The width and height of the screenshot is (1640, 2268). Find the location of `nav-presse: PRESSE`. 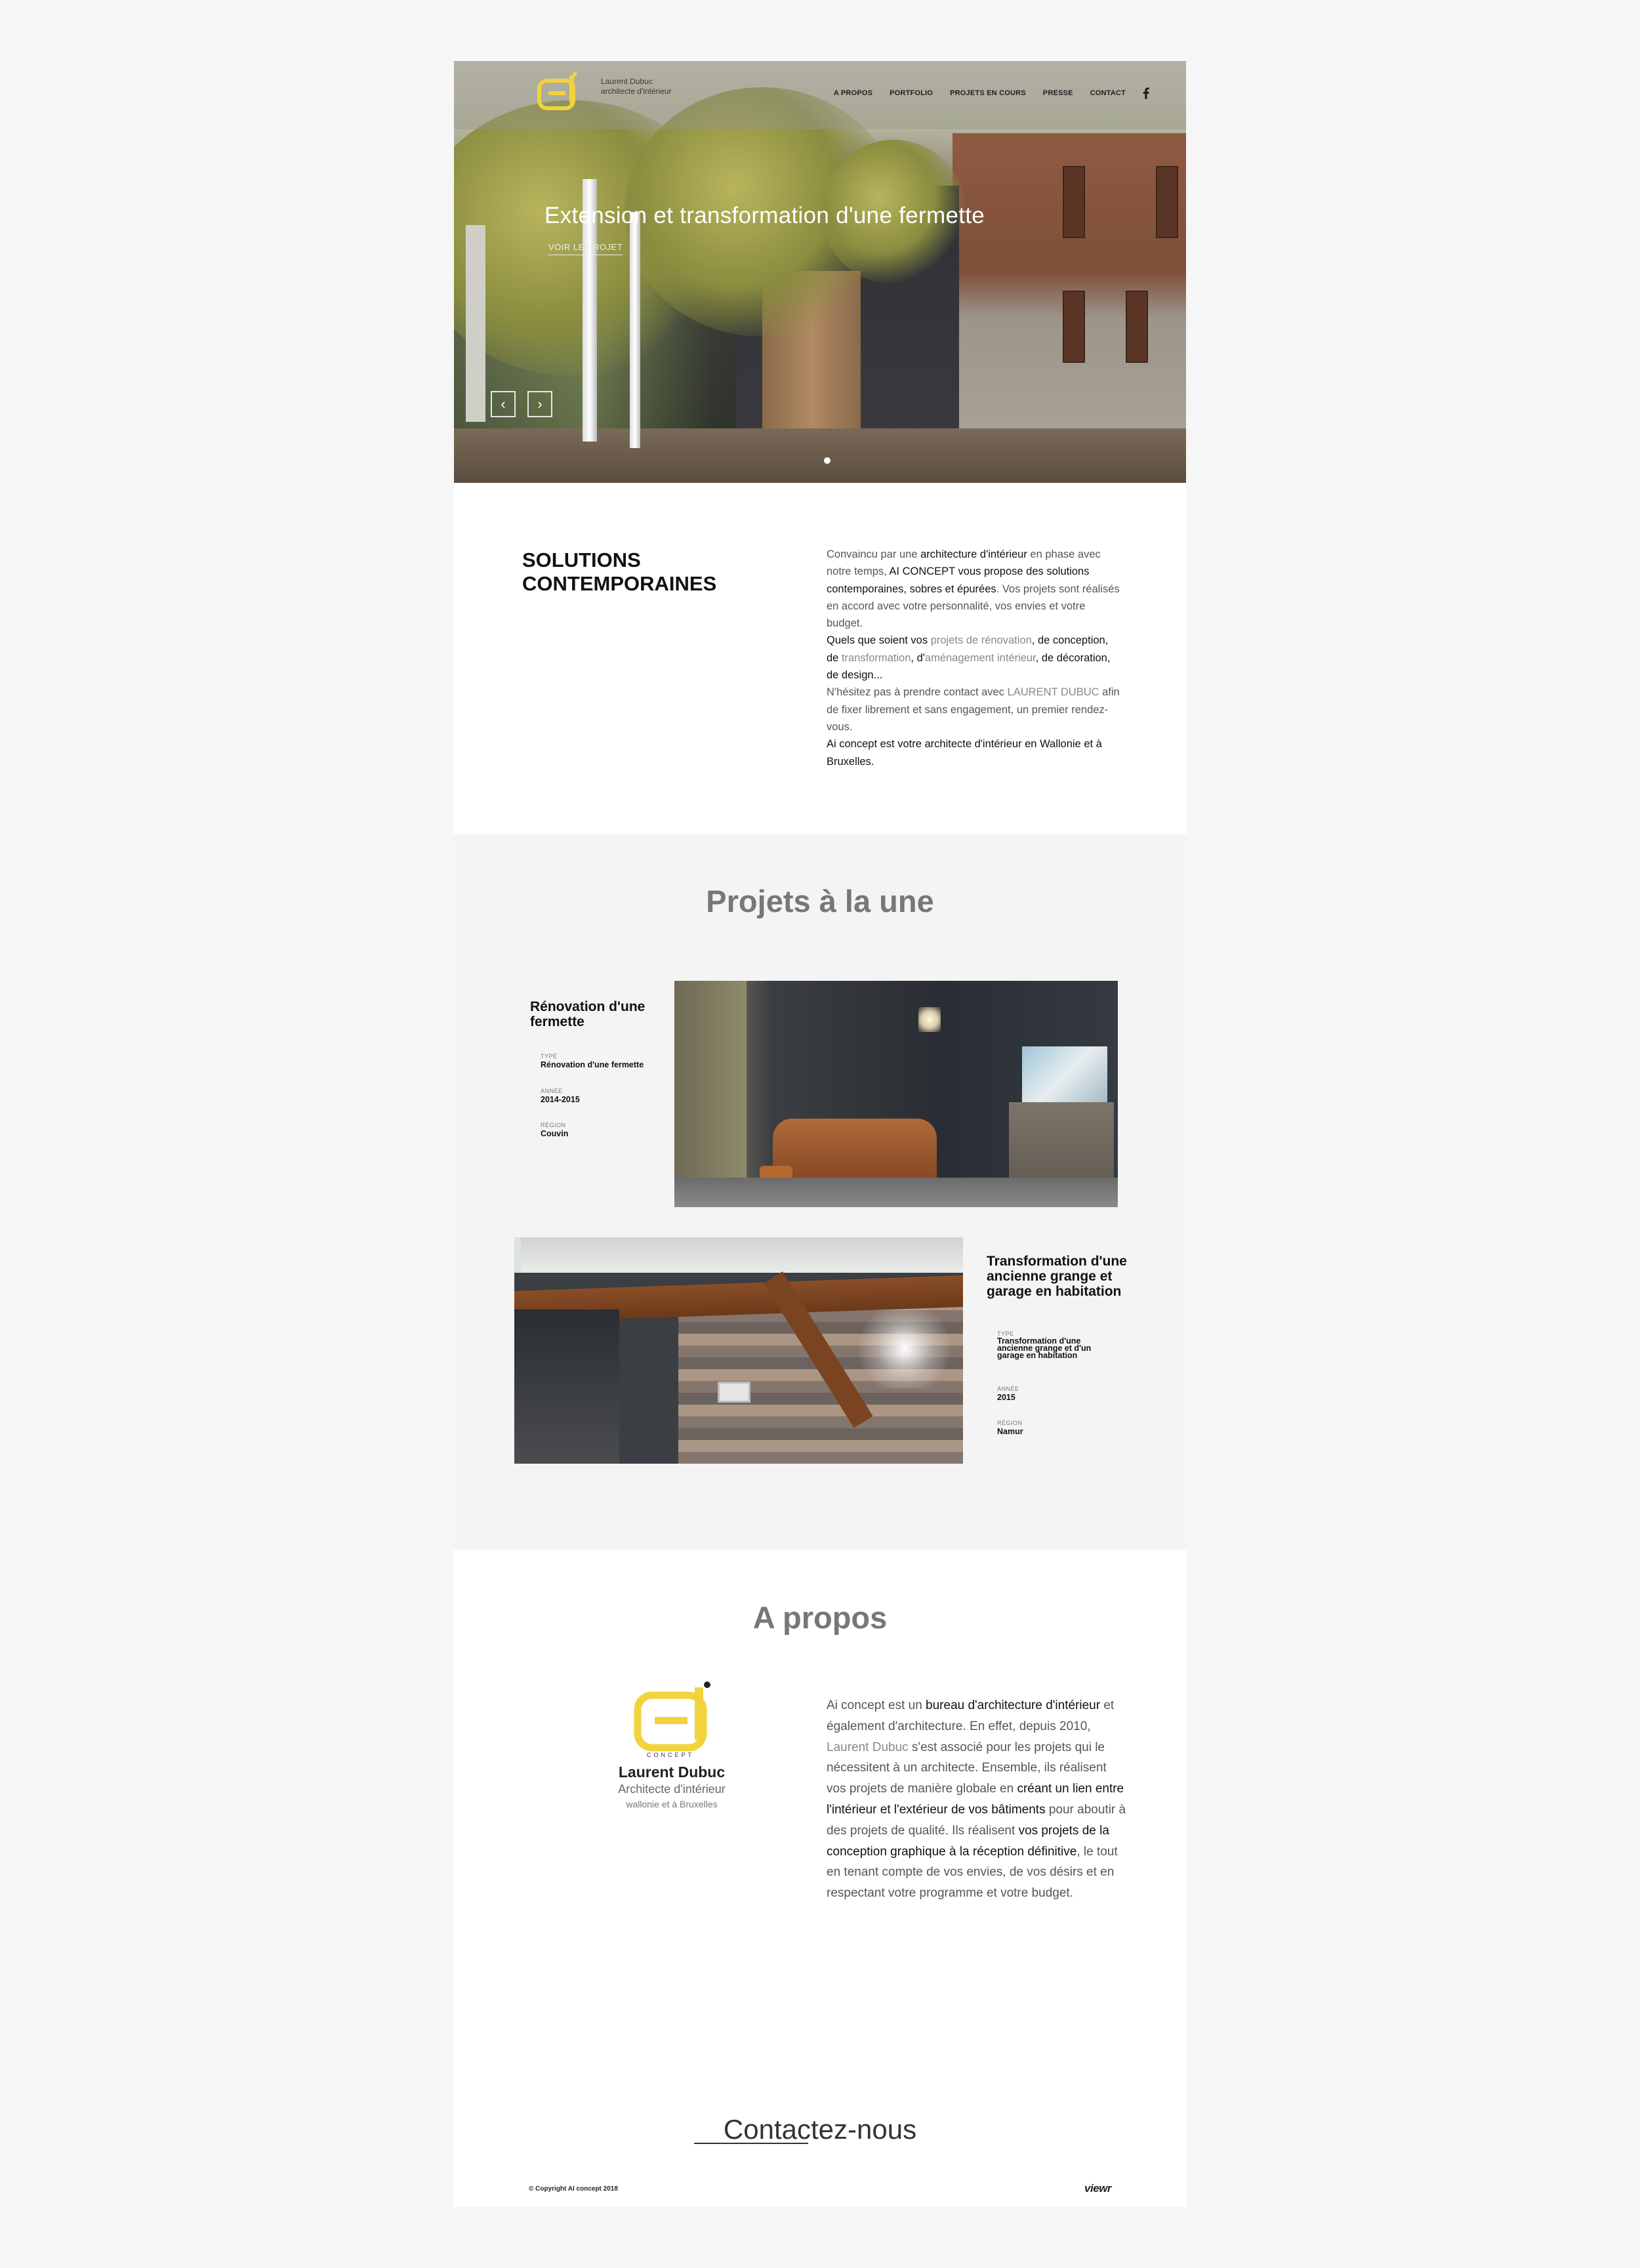

nav-presse: PRESSE is located at coordinates (1058, 93).